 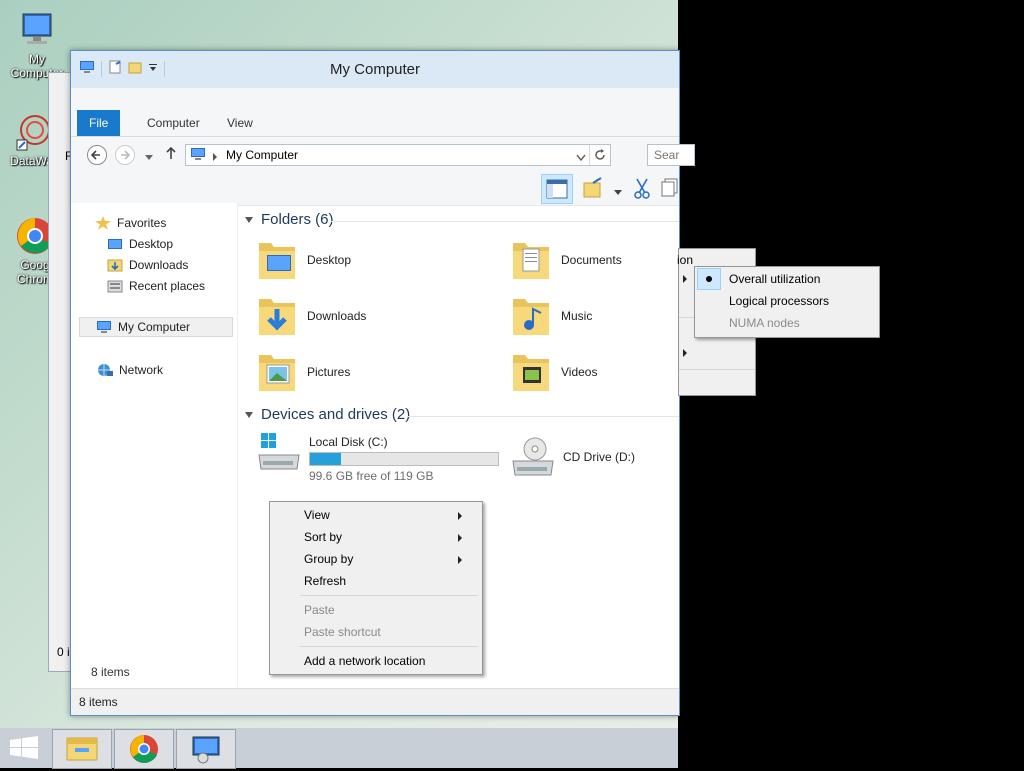 What do you see at coordinates (156, 286) in the screenshot?
I see `nav-recent-places: Recent places` at bounding box center [156, 286].